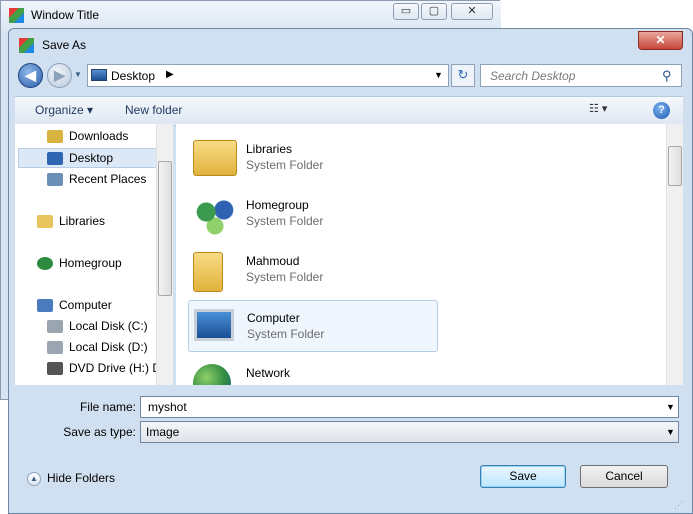 The image size is (693, 514). Describe the element at coordinates (82, 221) in the screenshot. I see `sidebar-item-label: Libraries` at that location.